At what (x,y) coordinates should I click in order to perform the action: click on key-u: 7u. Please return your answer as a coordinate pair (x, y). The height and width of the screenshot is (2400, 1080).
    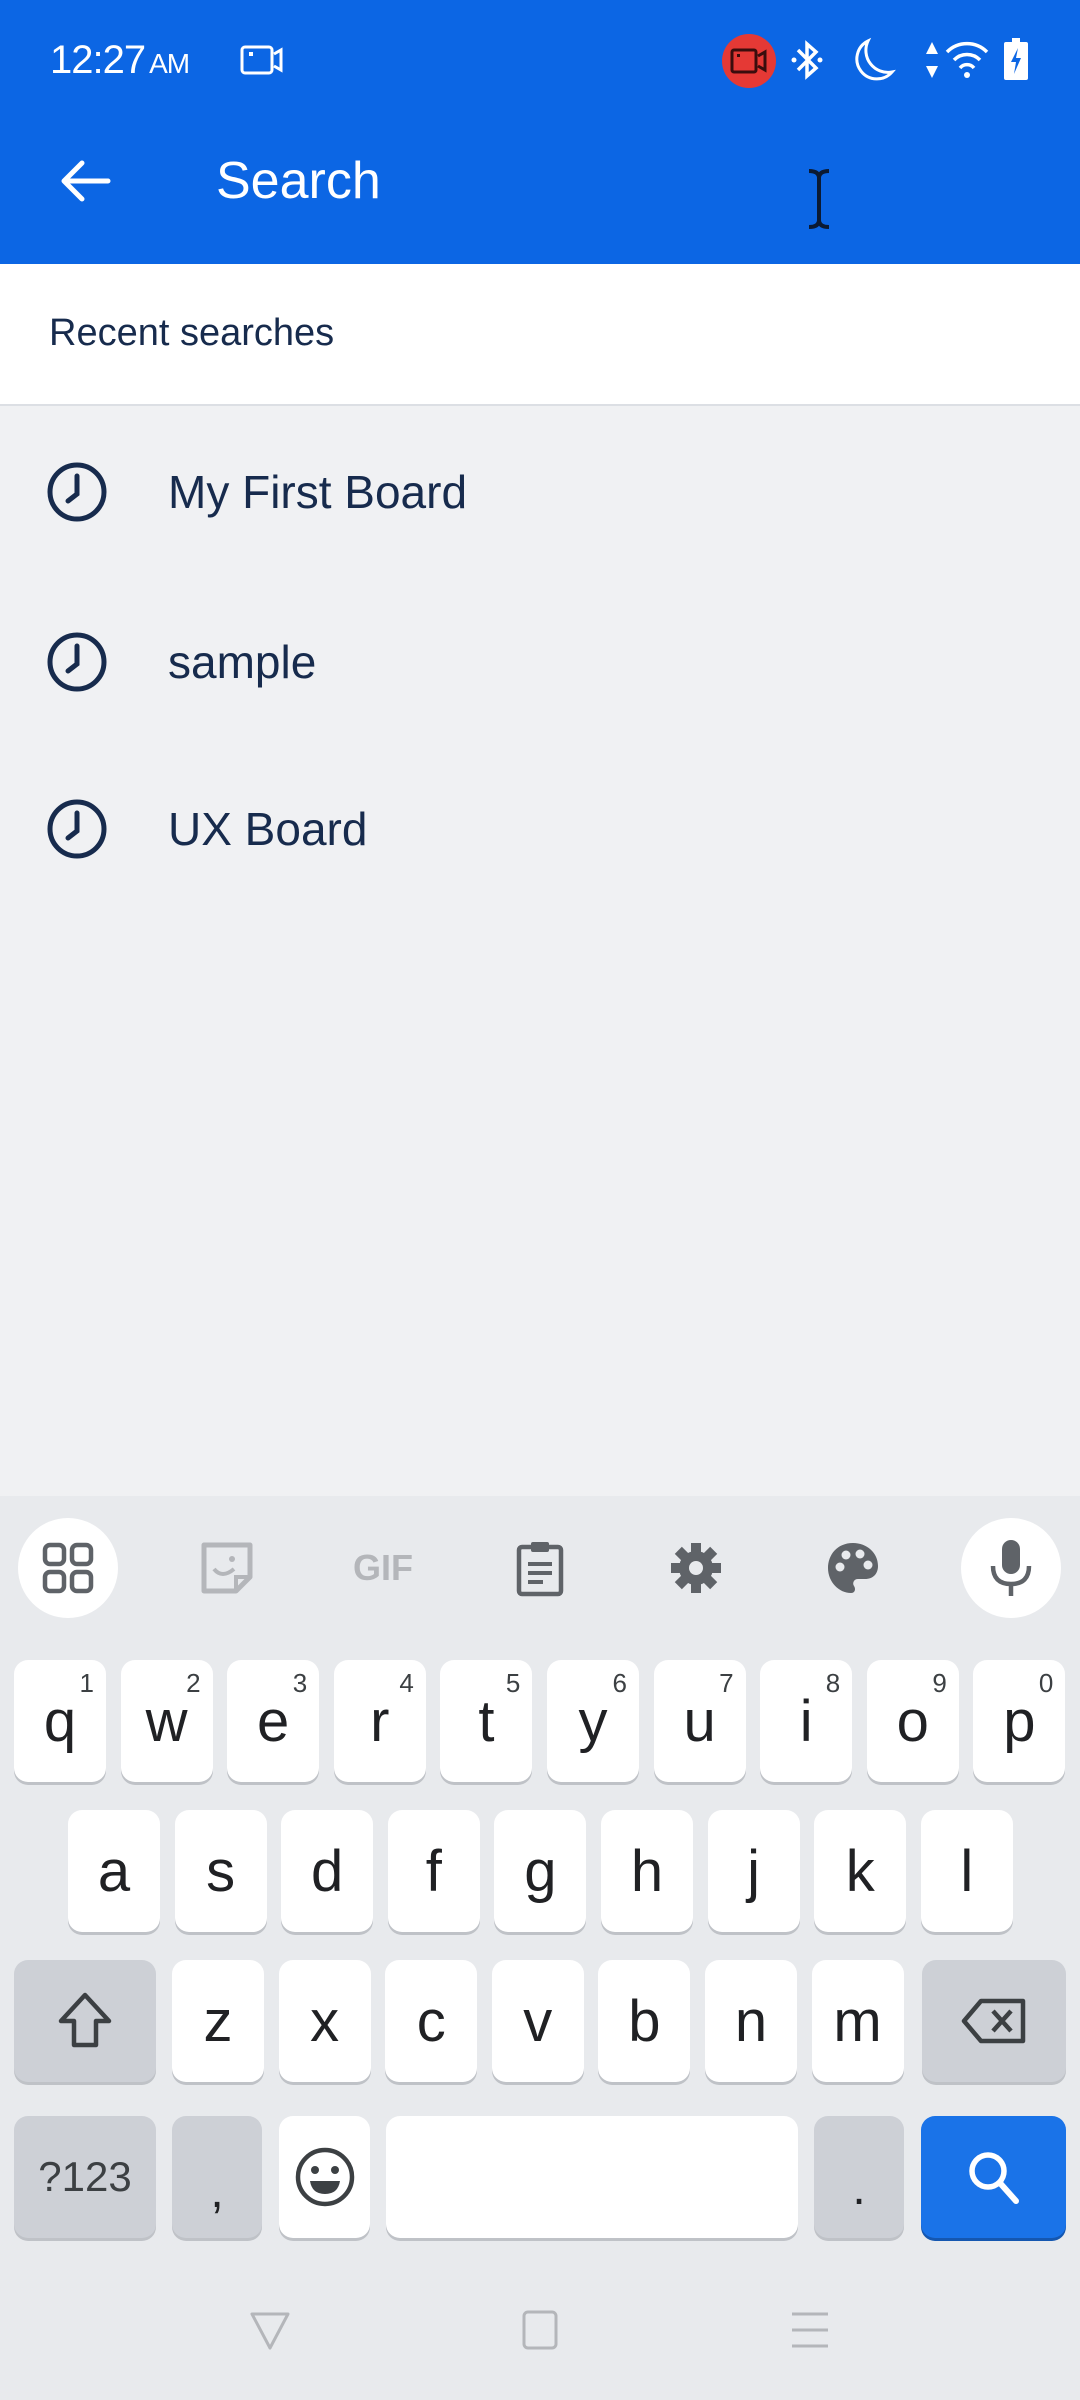
    Looking at the image, I should click on (699, 1721).